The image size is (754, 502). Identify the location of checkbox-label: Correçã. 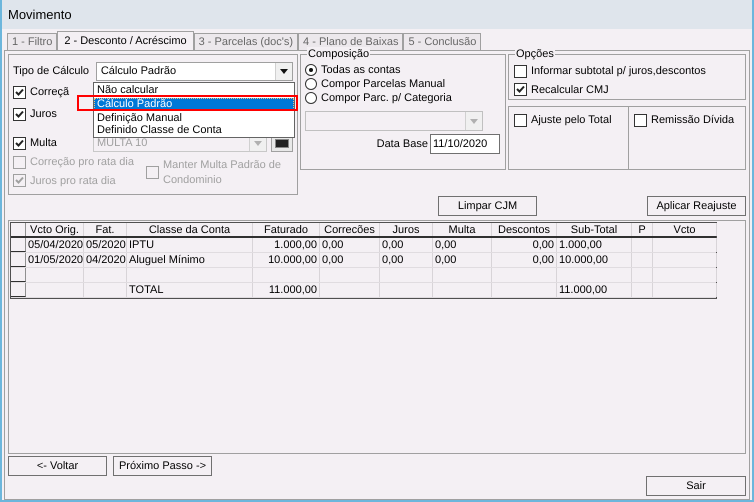
(50, 92).